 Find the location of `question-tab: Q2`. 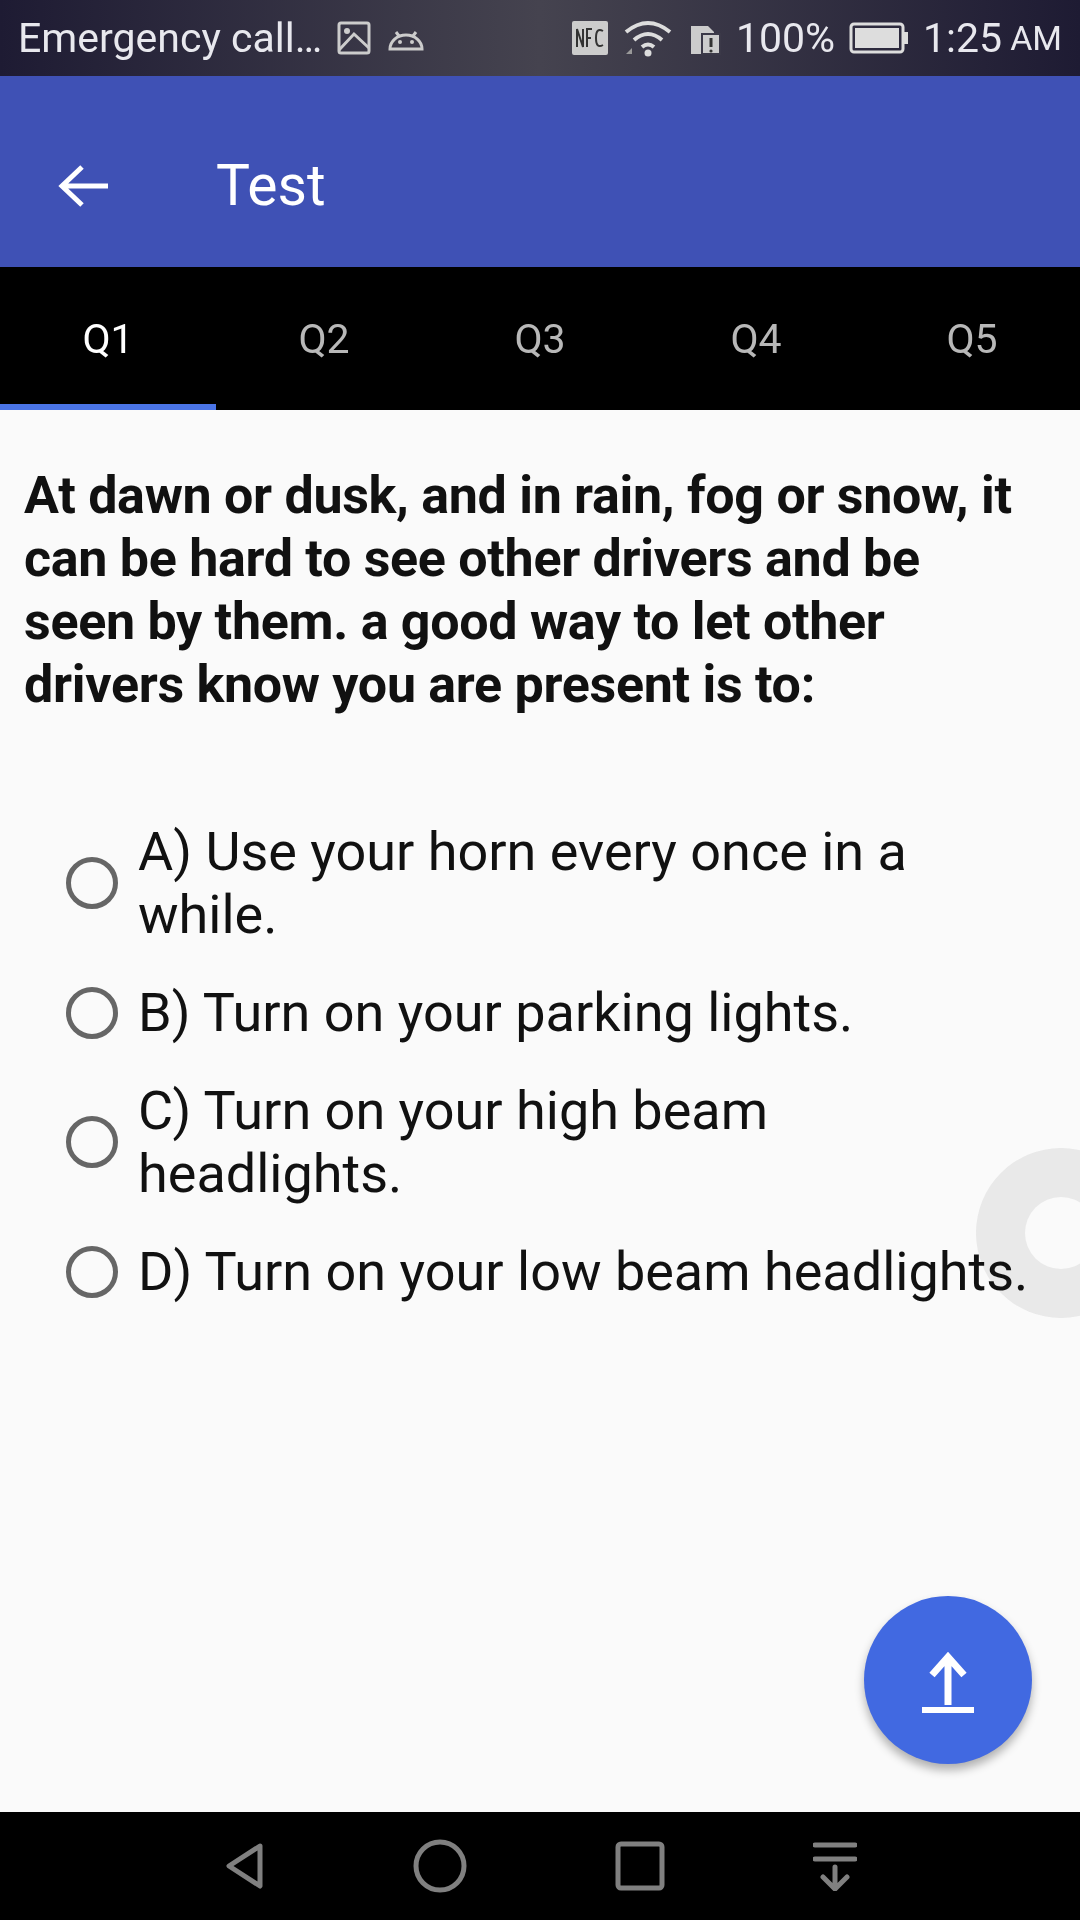

question-tab: Q2 is located at coordinates (324, 338).